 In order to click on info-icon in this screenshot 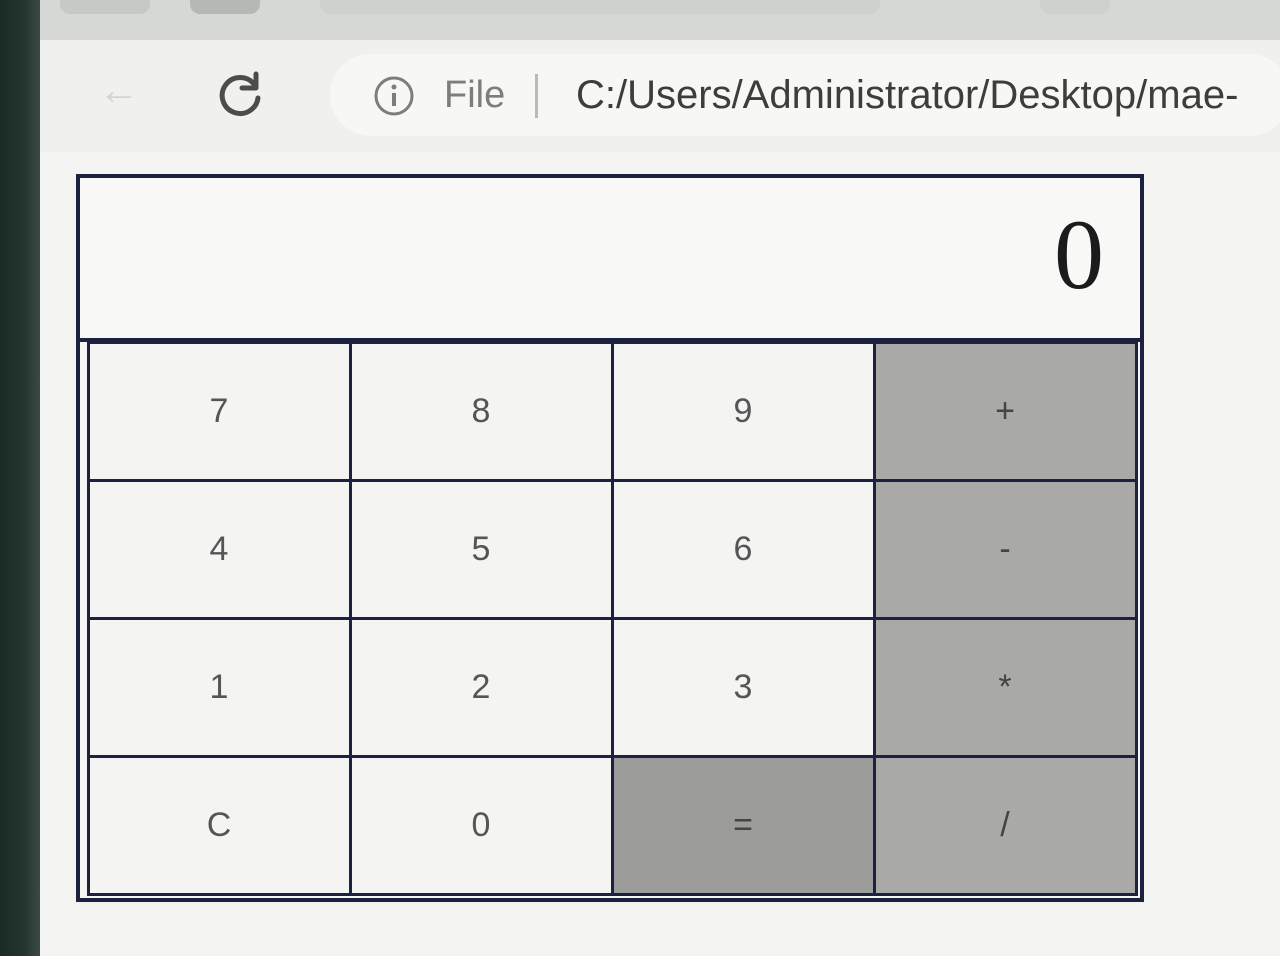, I will do `click(394, 96)`.